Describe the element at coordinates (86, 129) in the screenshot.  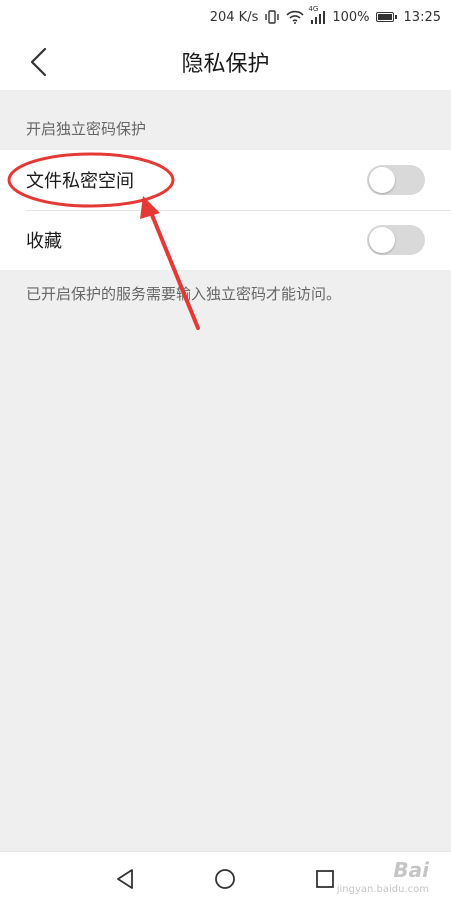
I see `section-label: 开启独立密码保护` at that location.